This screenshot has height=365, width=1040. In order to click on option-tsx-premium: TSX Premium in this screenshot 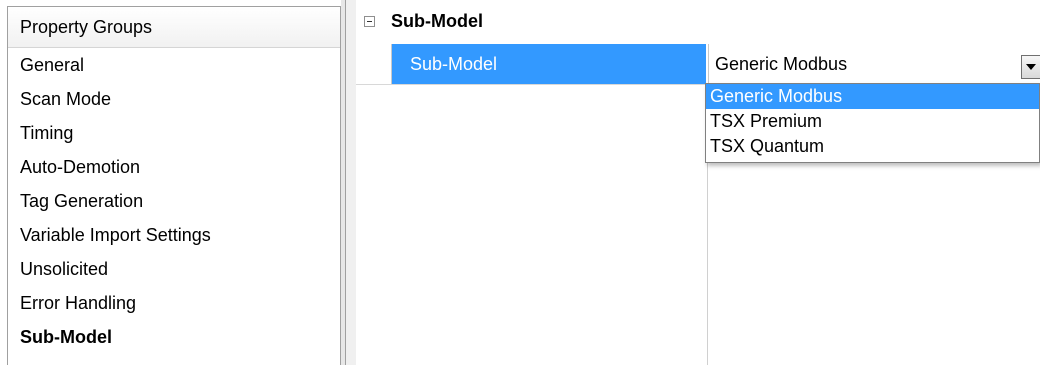, I will do `click(872, 121)`.